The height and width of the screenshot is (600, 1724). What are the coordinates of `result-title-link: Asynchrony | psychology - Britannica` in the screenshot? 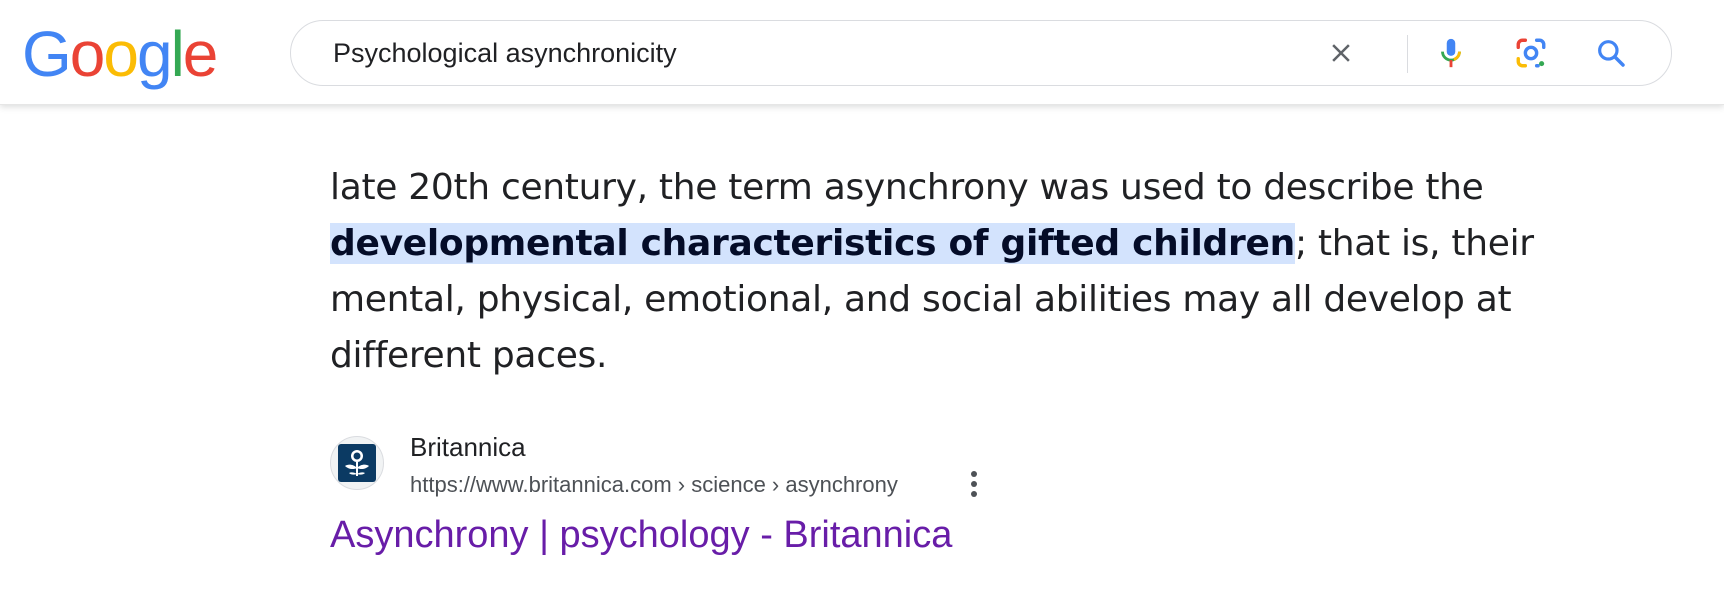 It's located at (641, 535).